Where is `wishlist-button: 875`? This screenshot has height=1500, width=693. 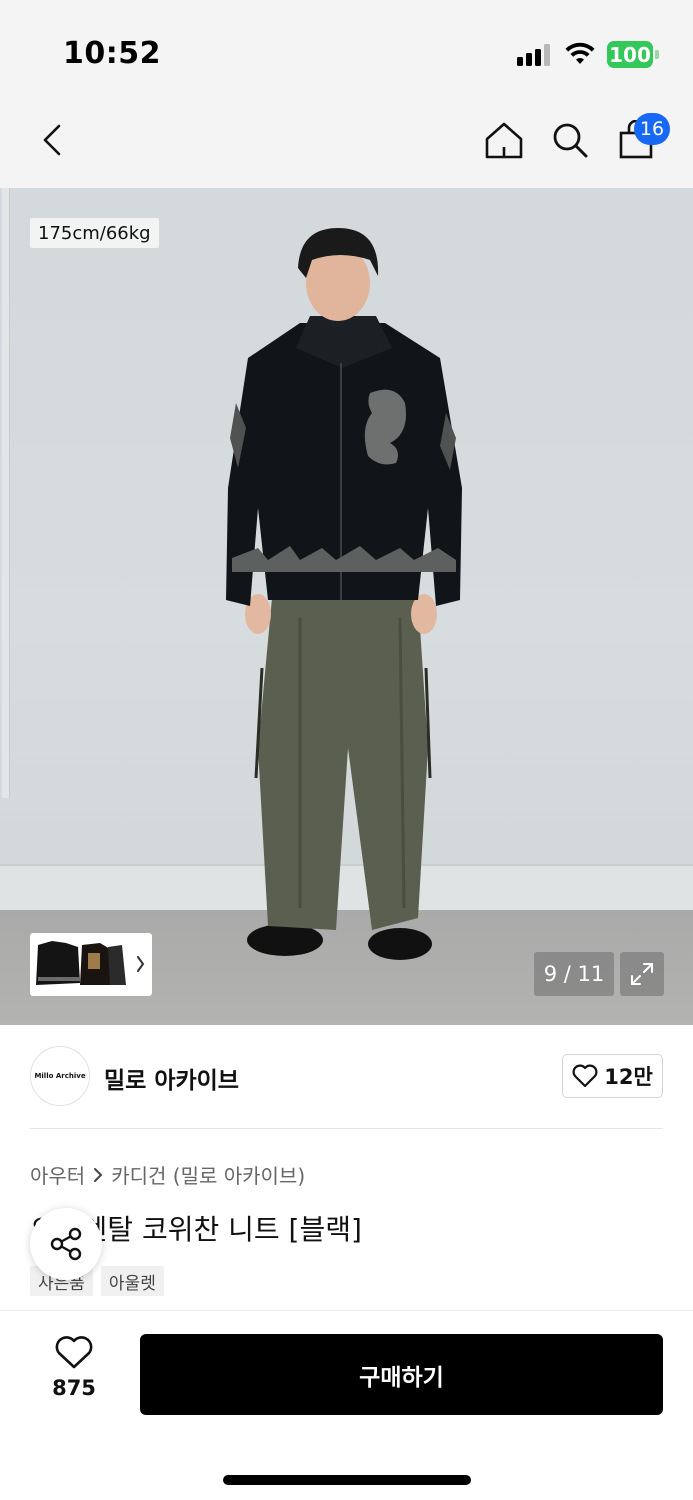 wishlist-button: 875 is located at coordinates (74, 1376).